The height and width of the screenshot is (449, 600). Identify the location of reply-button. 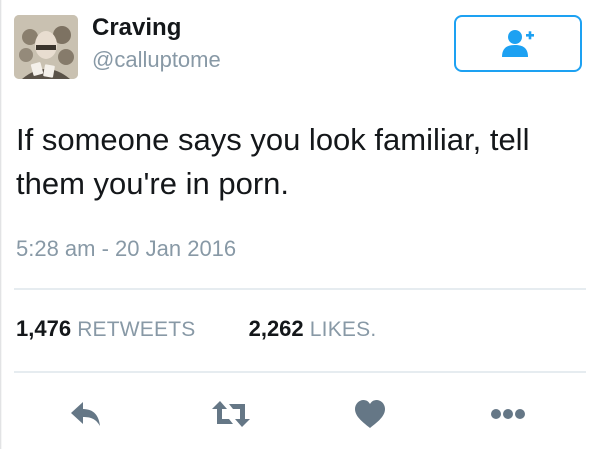
(86, 414).